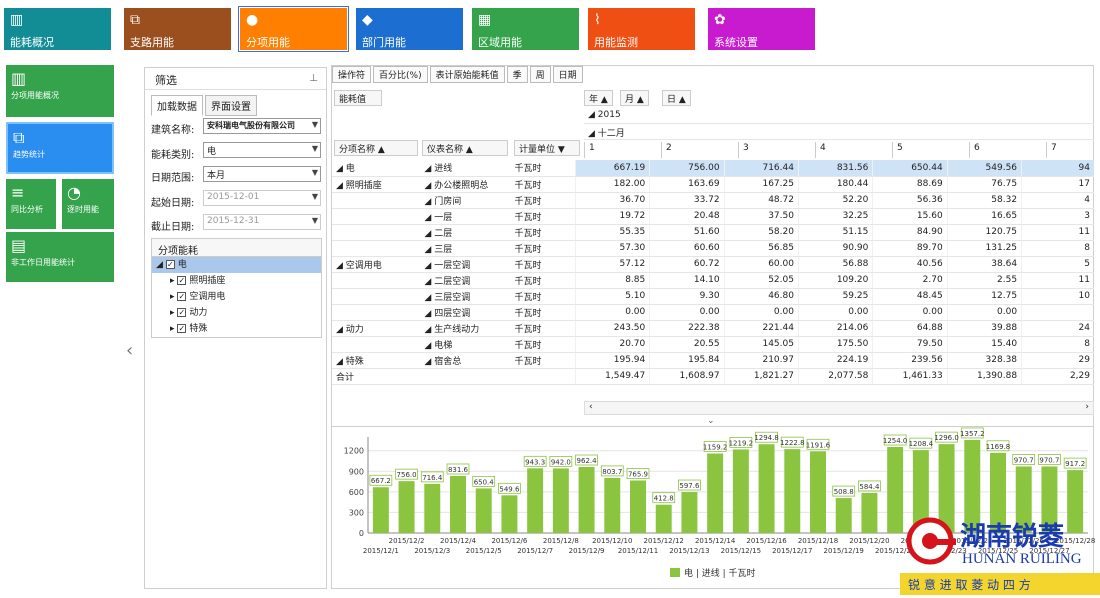  What do you see at coordinates (262, 222) in the screenshot?
I see `end-date-field: 2015-12-31 ▼` at bounding box center [262, 222].